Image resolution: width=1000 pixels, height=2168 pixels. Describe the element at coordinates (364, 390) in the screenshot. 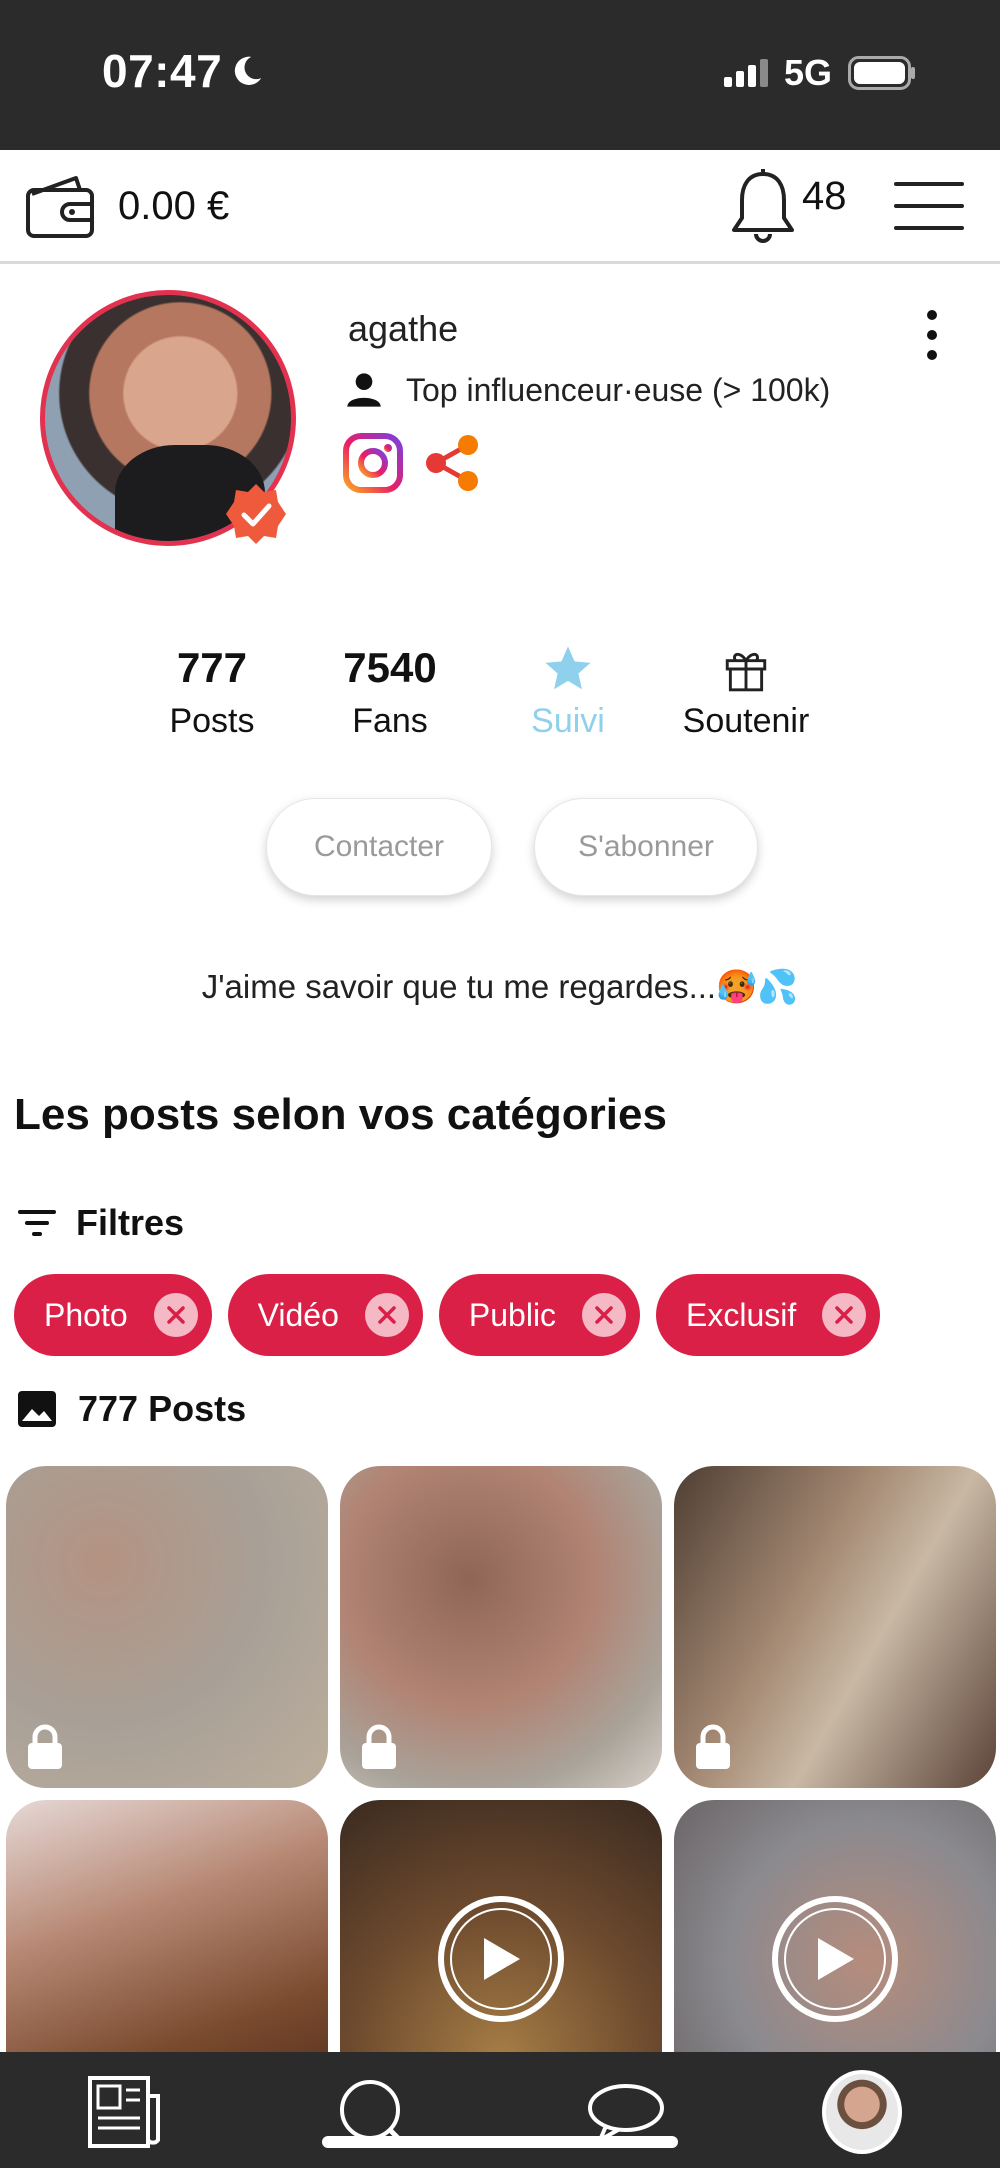

I see `person-icon` at that location.